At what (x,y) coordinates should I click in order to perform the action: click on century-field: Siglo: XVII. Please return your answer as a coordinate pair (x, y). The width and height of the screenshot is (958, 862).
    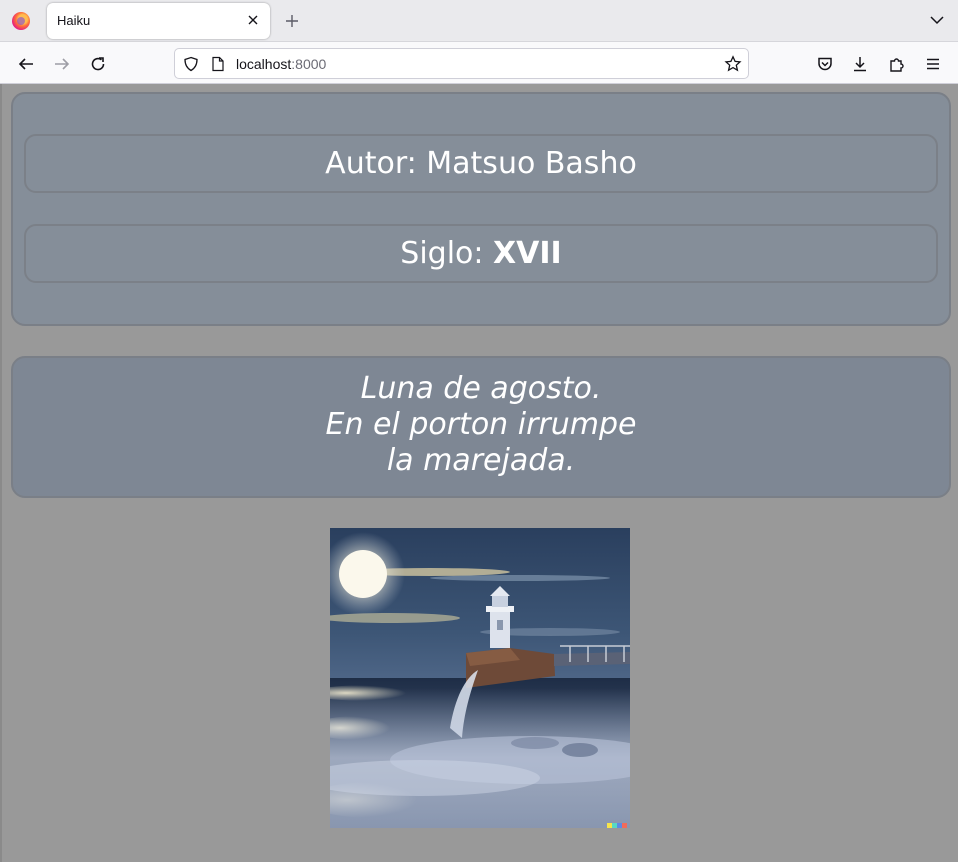
    Looking at the image, I should click on (481, 253).